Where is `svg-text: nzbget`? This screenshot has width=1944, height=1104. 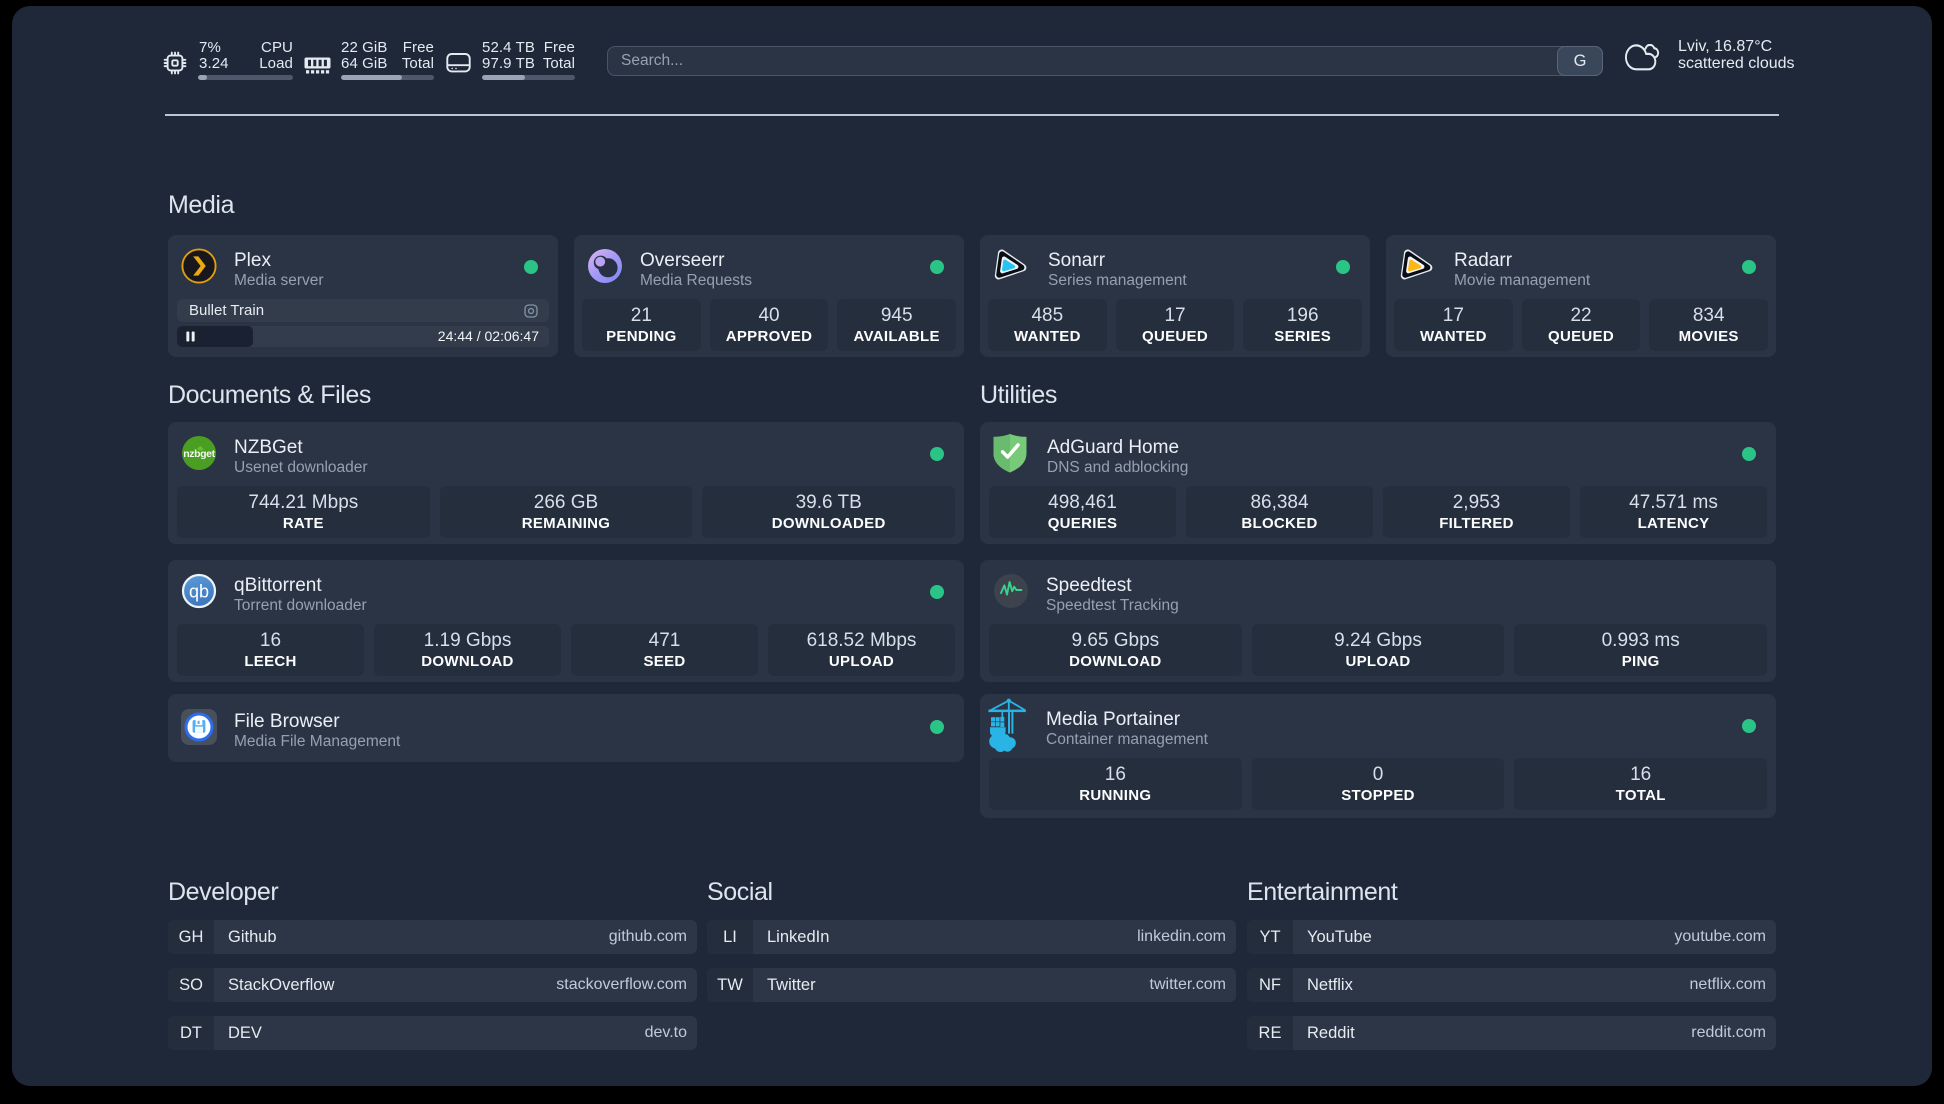 svg-text: nzbget is located at coordinates (199, 454).